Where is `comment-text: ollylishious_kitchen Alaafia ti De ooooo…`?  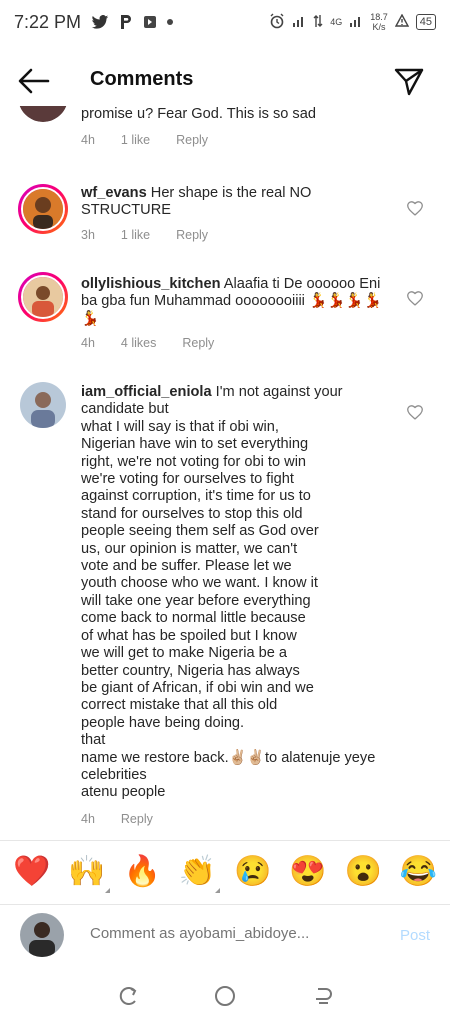 comment-text: ollylishious_kitchen Alaafia ti De ooooo… is located at coordinates (236, 302).